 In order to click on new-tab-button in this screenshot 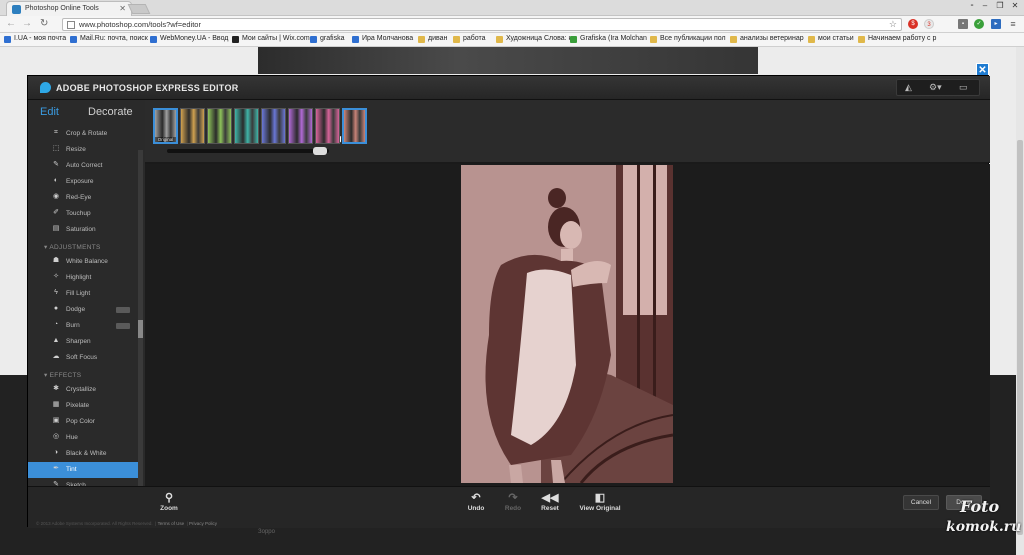, I will do `click(139, 9)`.